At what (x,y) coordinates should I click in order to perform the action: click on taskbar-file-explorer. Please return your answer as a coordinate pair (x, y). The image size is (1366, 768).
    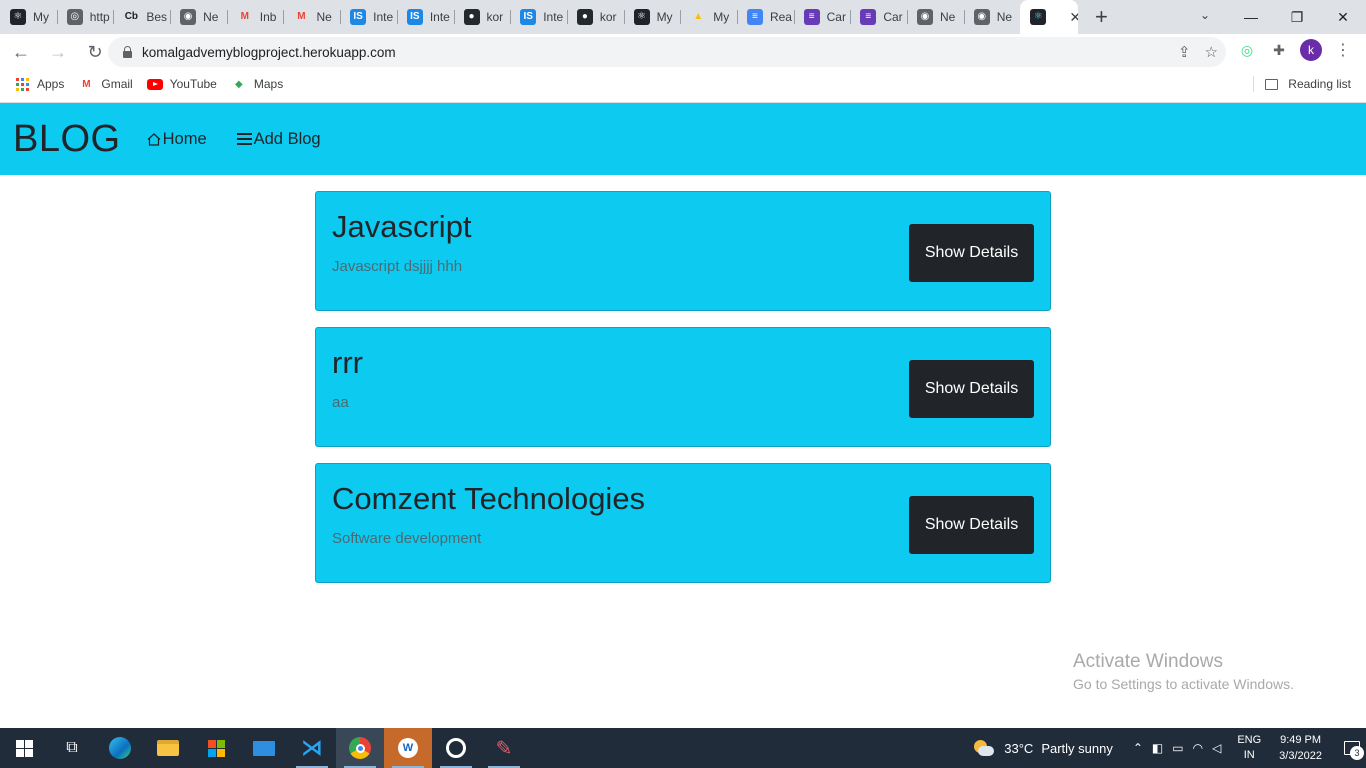
    Looking at the image, I should click on (168, 748).